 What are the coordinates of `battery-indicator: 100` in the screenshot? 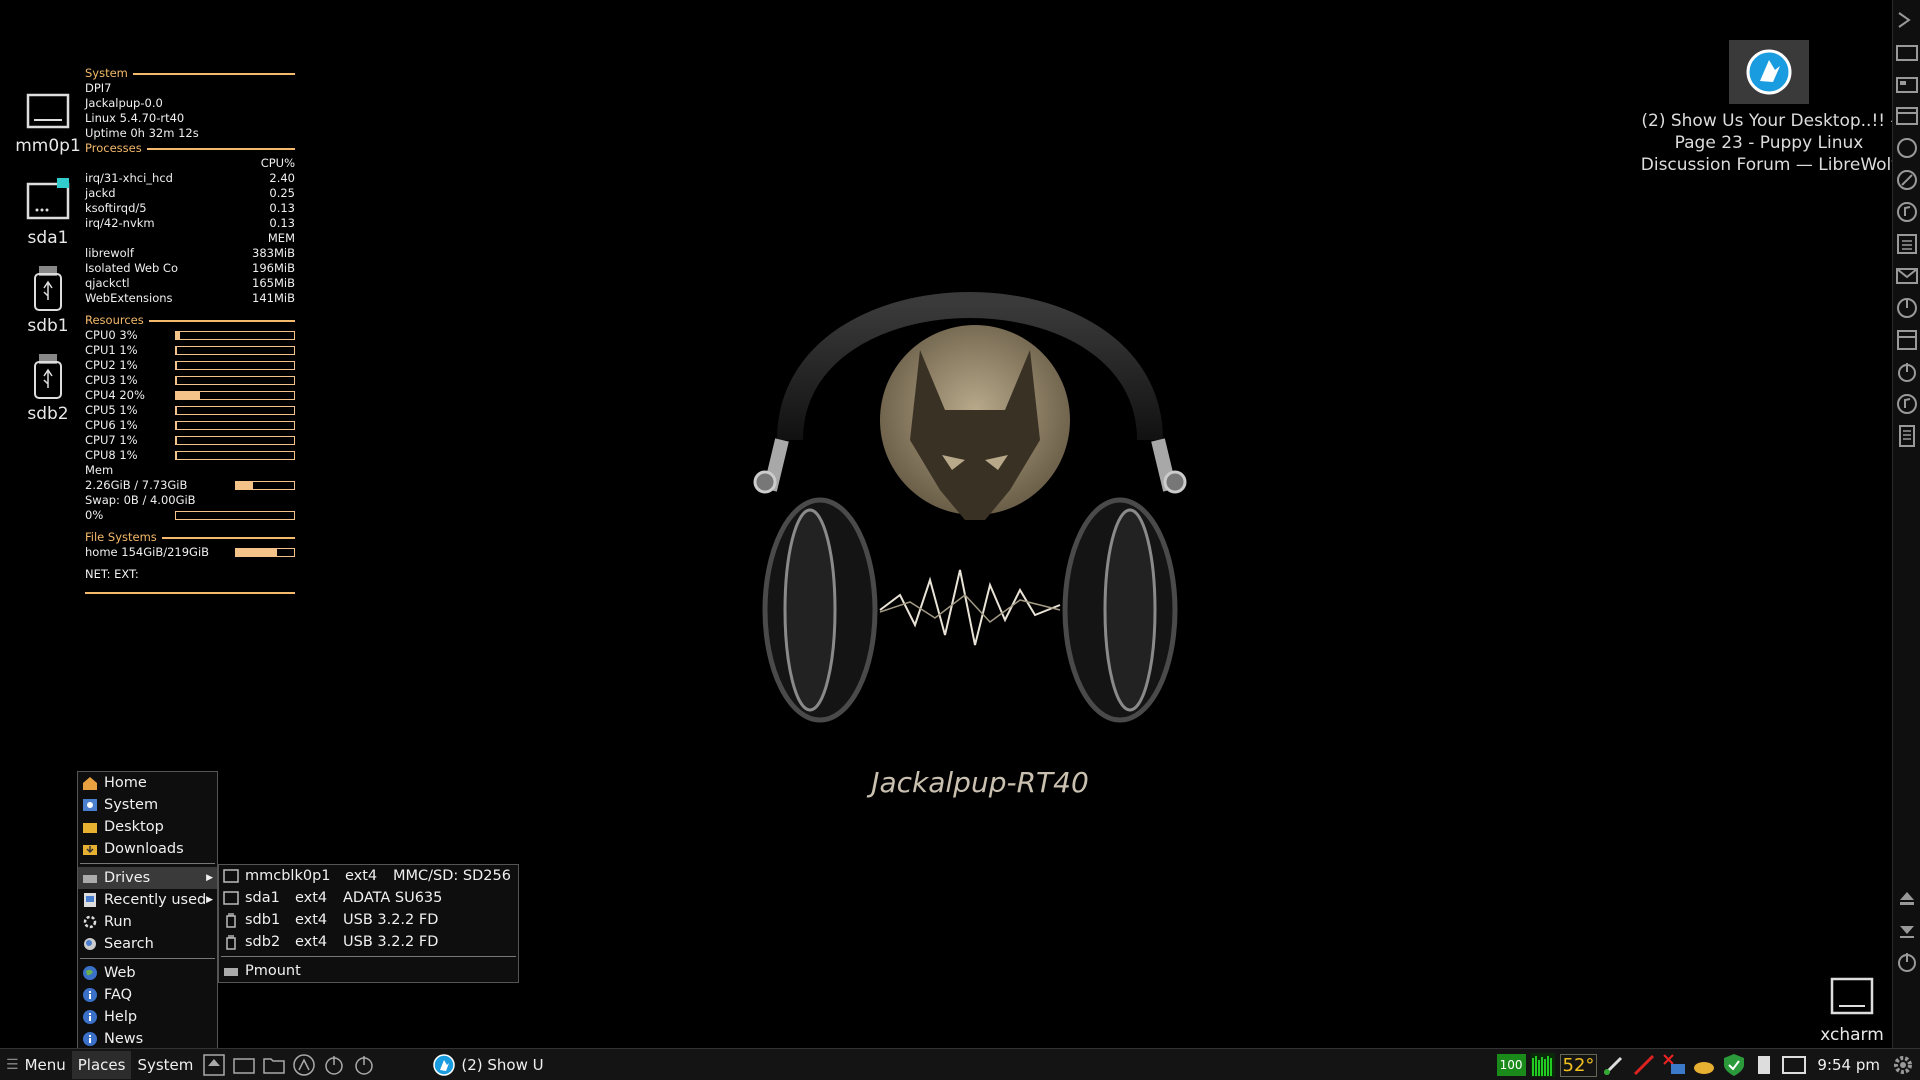 It's located at (1511, 1065).